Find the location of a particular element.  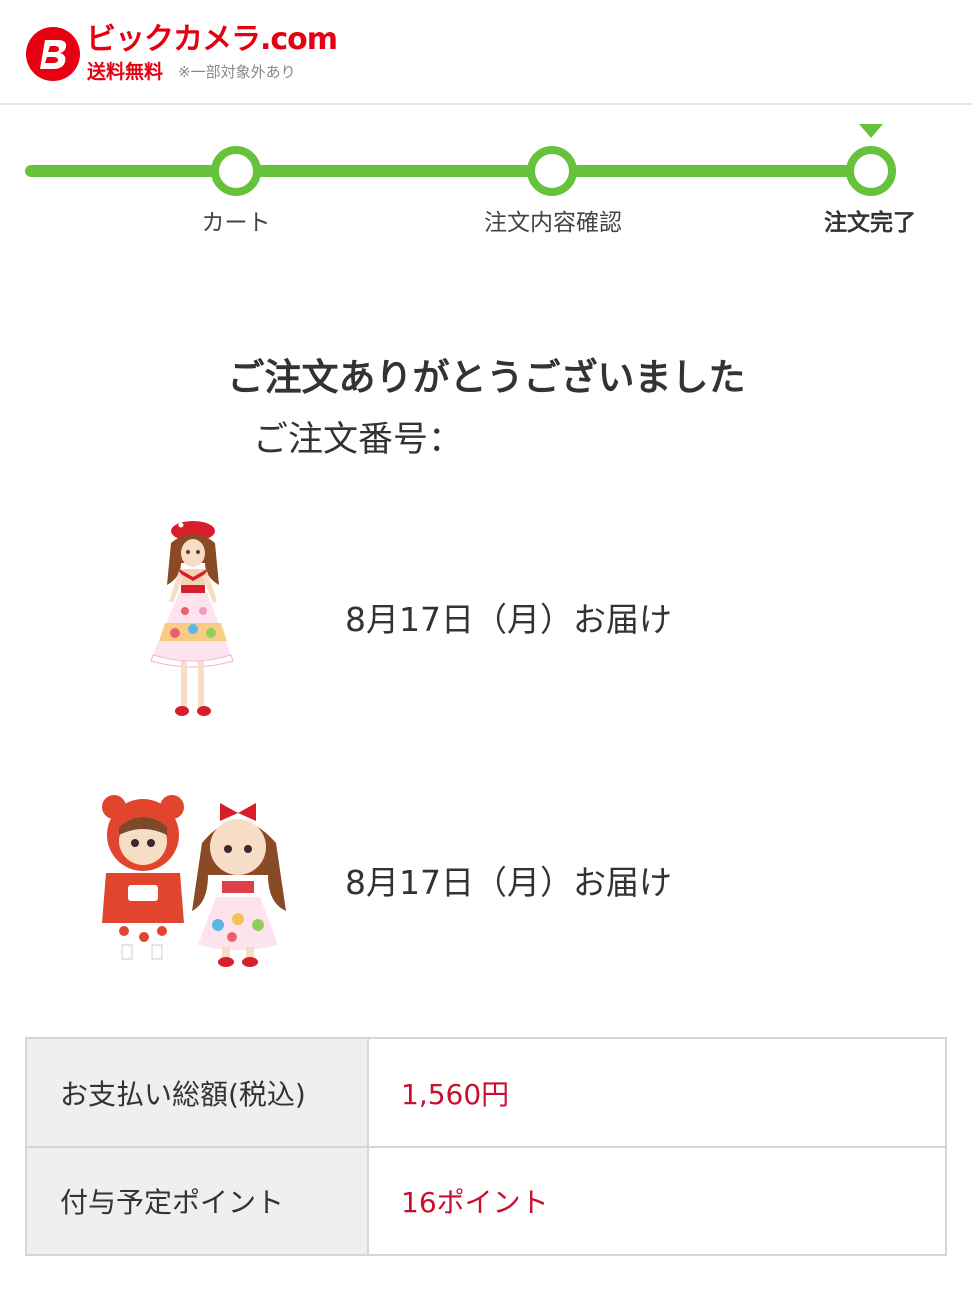

step-label-confirm: 注文内容確認 is located at coordinates (553, 223).